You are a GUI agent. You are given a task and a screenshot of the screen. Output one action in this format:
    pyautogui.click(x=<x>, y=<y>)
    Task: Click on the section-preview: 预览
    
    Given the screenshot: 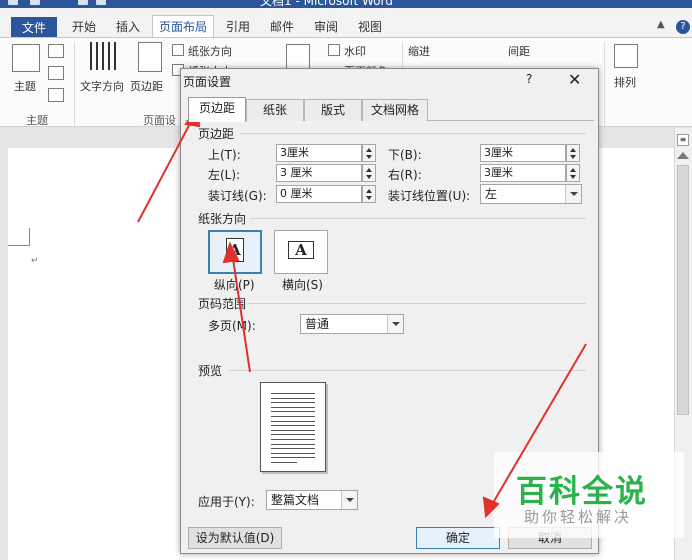 What is the action you would take?
    pyautogui.click(x=210, y=371)
    